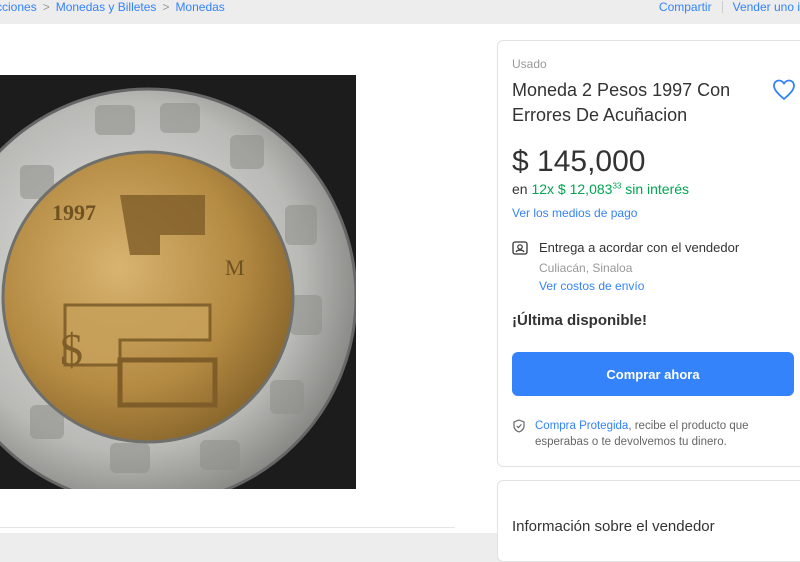  What do you see at coordinates (591, 286) in the screenshot?
I see `shipping-costs-link: Ver costos de envío` at bounding box center [591, 286].